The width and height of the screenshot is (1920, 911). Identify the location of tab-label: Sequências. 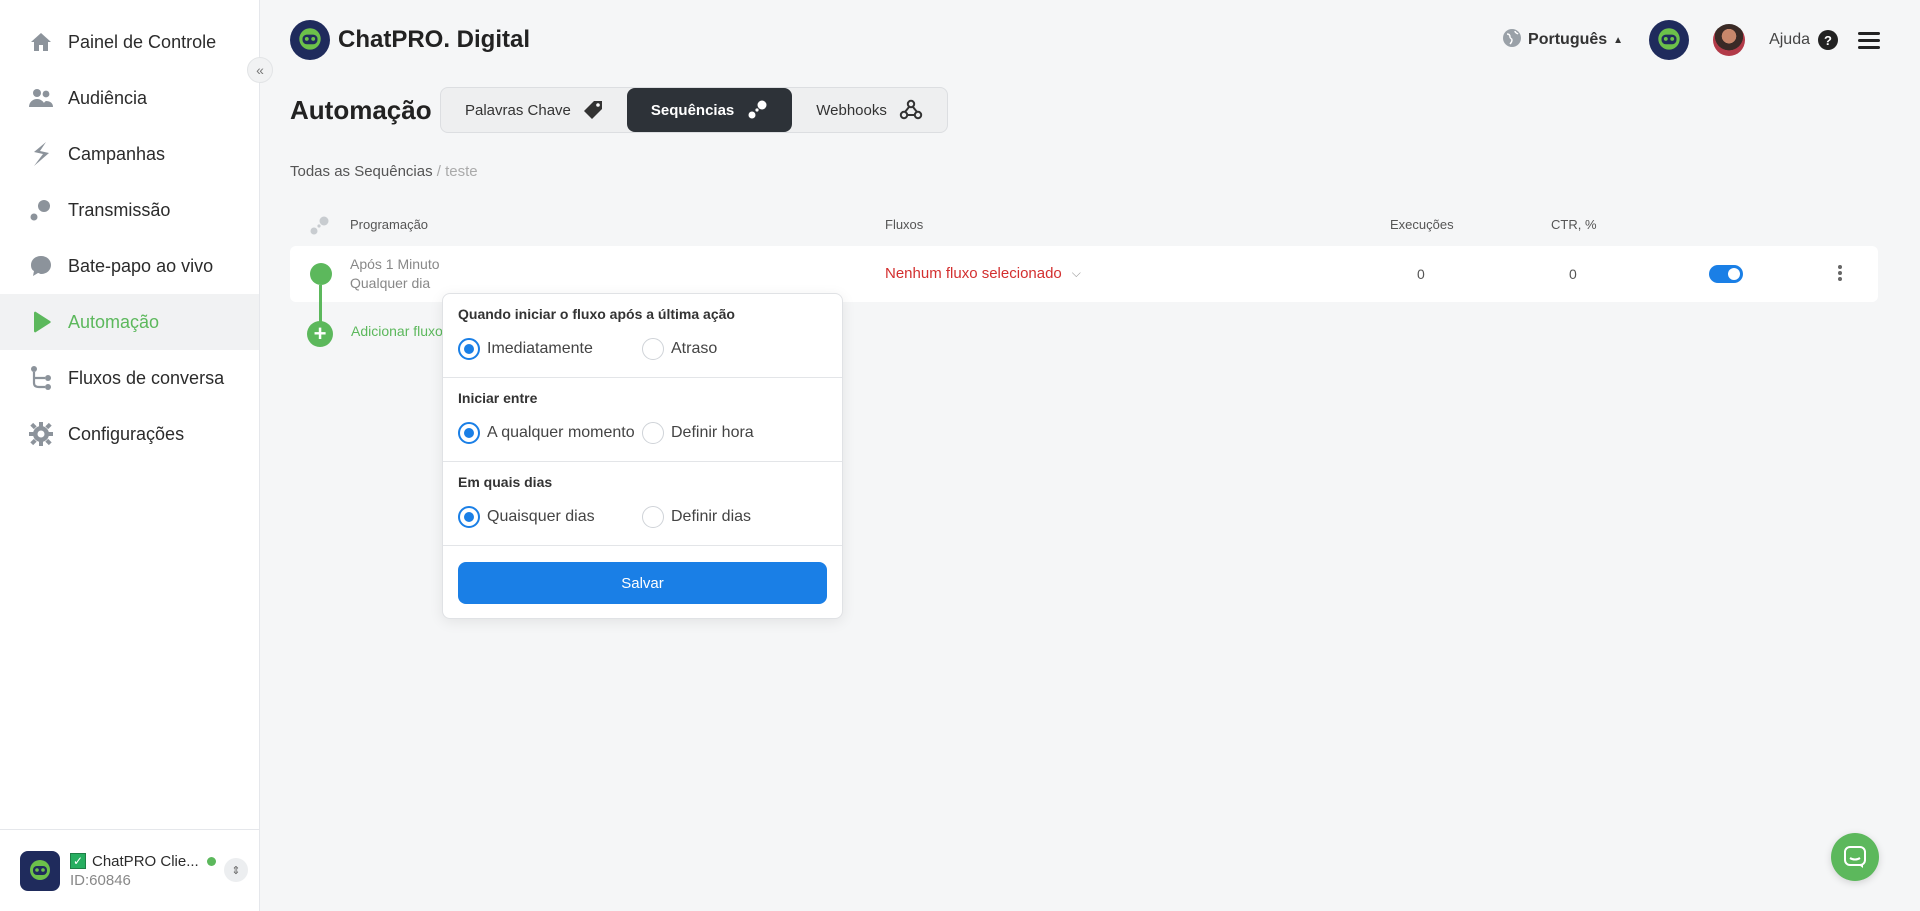
(692, 110).